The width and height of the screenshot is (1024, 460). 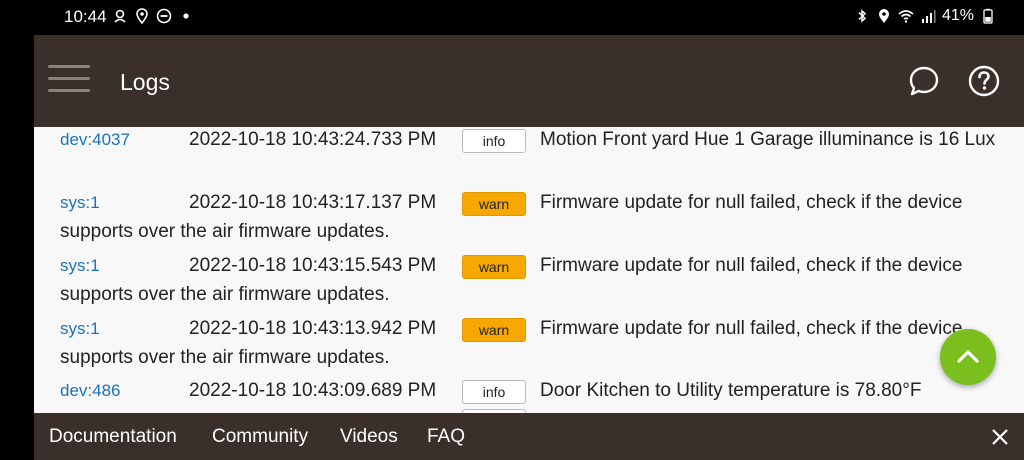 What do you see at coordinates (95, 140) in the screenshot?
I see `log-source-link: dev:4037` at bounding box center [95, 140].